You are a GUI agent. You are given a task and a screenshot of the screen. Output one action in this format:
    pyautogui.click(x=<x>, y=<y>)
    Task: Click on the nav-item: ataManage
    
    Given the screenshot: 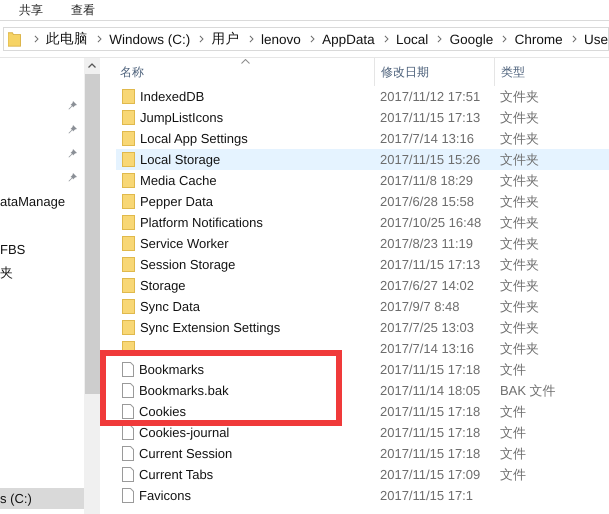 What is the action you would take?
    pyautogui.click(x=33, y=201)
    